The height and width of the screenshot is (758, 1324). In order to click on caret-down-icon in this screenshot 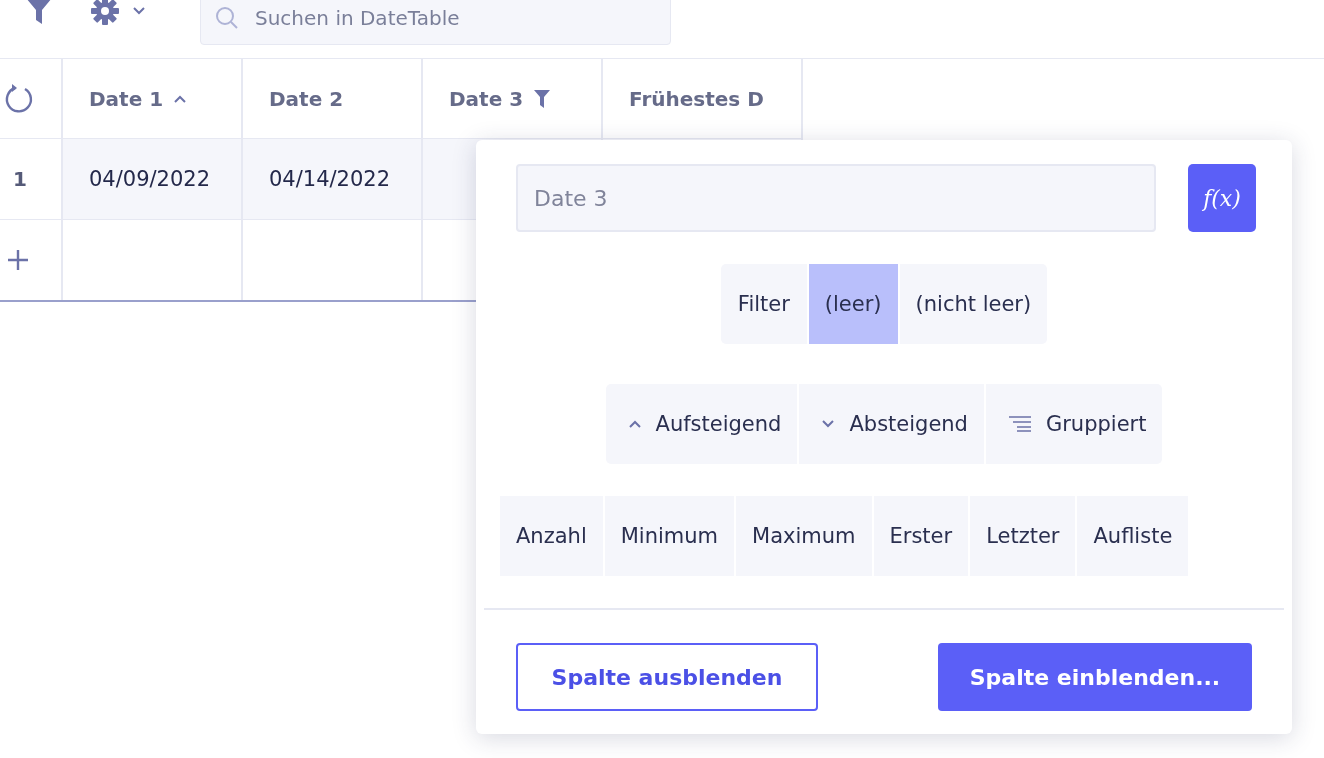, I will do `click(139, 11)`.